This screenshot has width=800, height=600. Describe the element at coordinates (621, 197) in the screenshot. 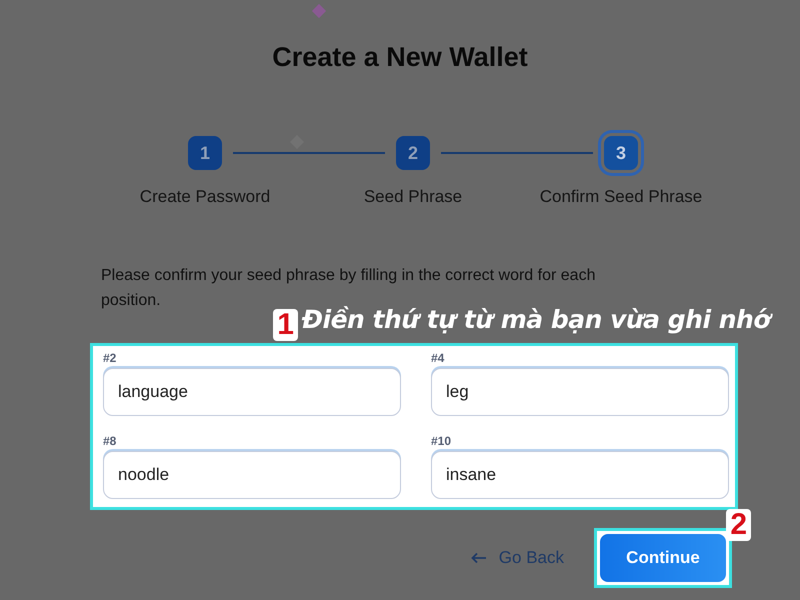

I see `step-label: Confirm Seed Phrase` at that location.